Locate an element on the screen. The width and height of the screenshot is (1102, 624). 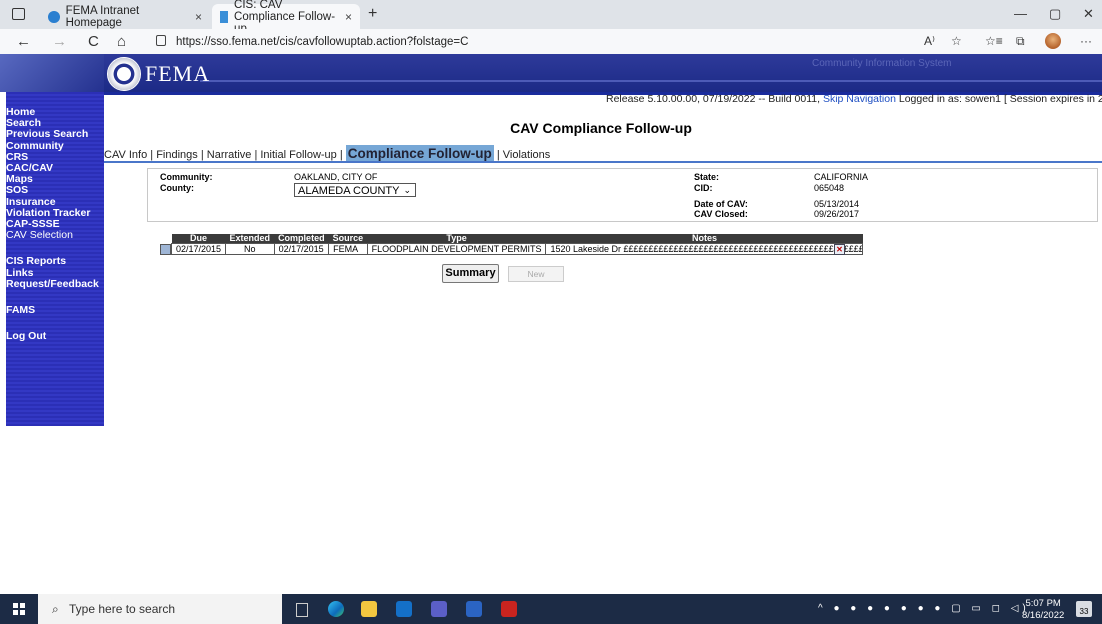
home-button: ⌂ is located at coordinates (121, 41).